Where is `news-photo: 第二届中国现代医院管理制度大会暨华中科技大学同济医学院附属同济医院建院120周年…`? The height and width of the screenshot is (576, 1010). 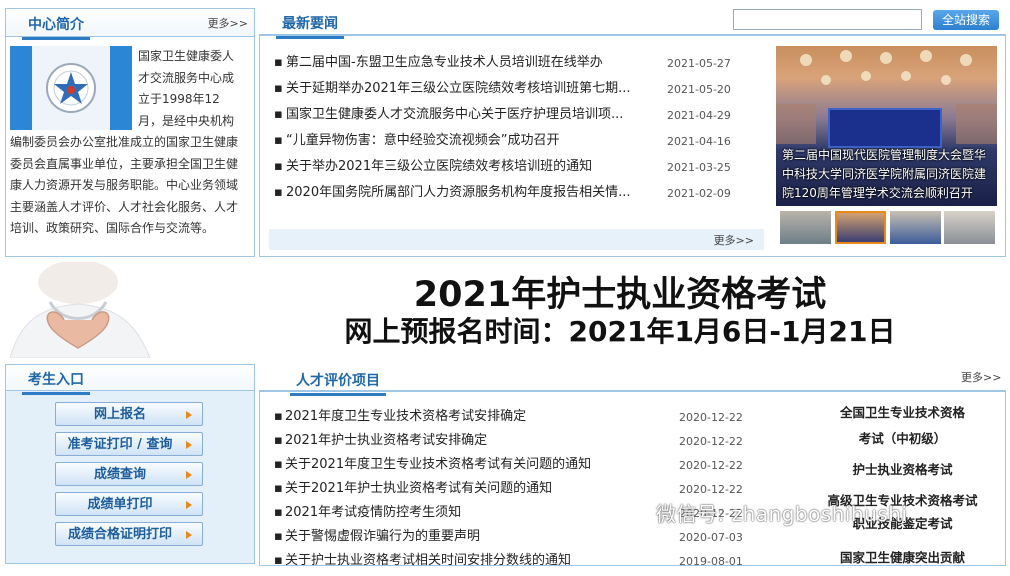 news-photo: 第二届中国现代医院管理制度大会暨华中科技大学同济医学院附属同济医院建院120周年… is located at coordinates (886, 126).